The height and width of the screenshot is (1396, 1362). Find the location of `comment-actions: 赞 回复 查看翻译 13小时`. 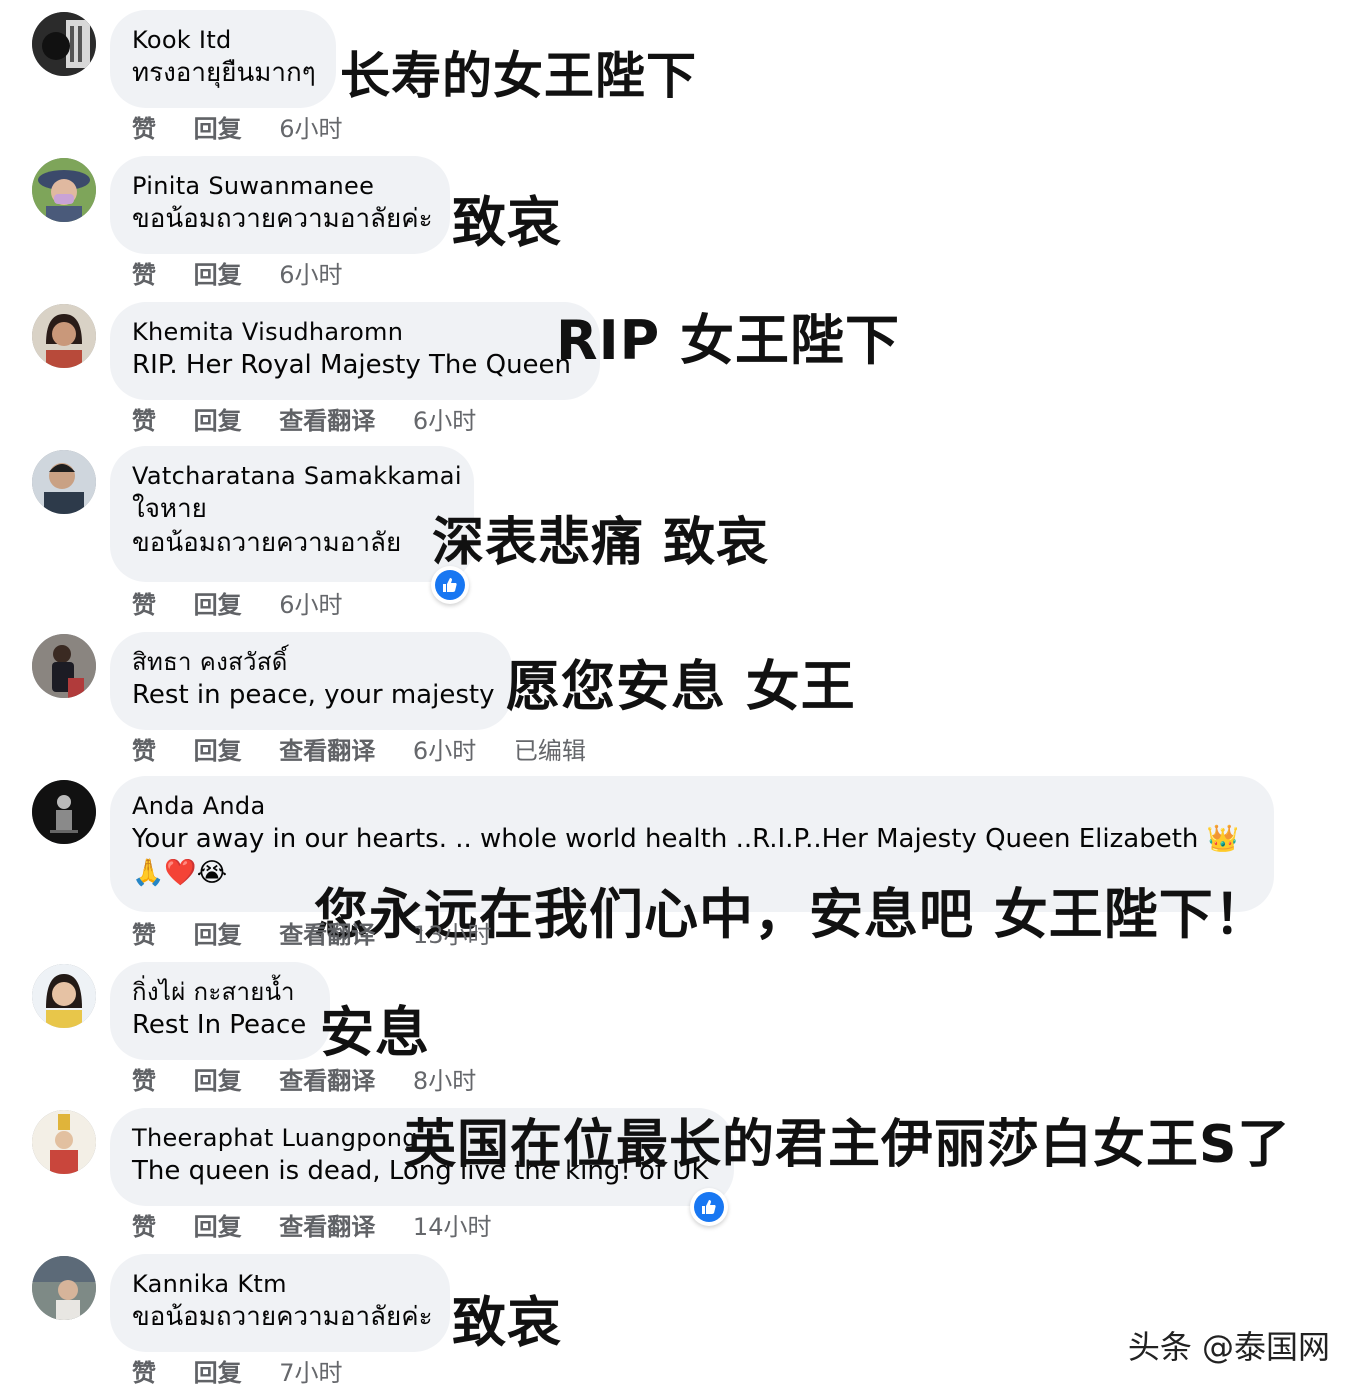

comment-actions: 赞 回复 查看翻译 13小时 is located at coordinates (326, 935).